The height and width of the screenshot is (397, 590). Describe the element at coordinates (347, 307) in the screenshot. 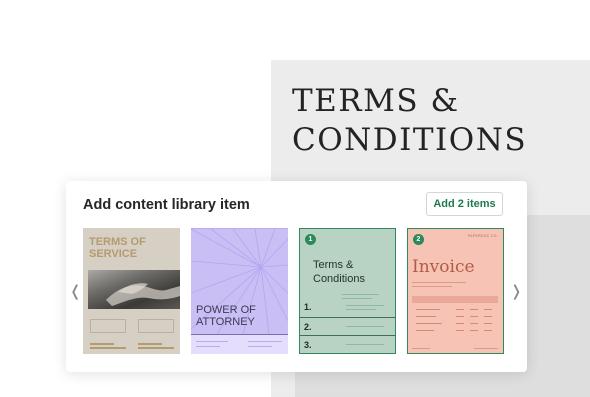

I see `list-item: 1.` at that location.